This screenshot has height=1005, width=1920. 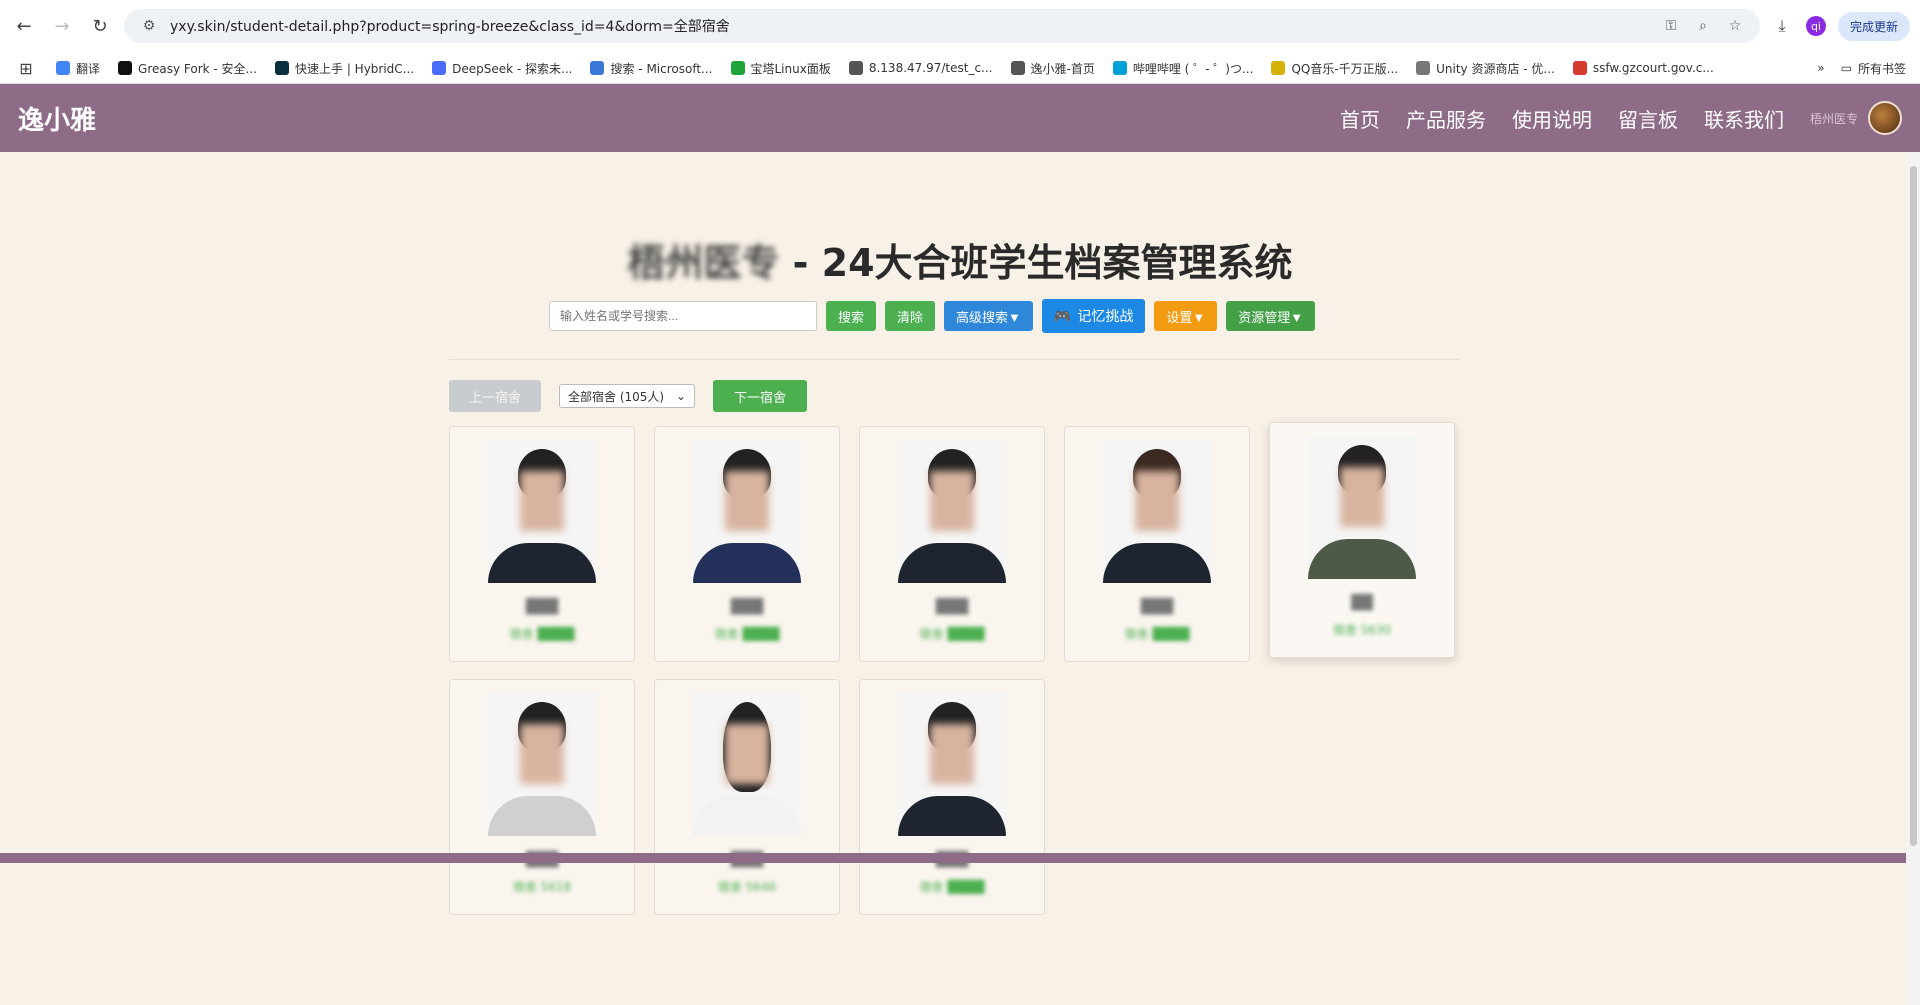 What do you see at coordinates (26, 68) in the screenshot?
I see `apps-icon: ⊞` at bounding box center [26, 68].